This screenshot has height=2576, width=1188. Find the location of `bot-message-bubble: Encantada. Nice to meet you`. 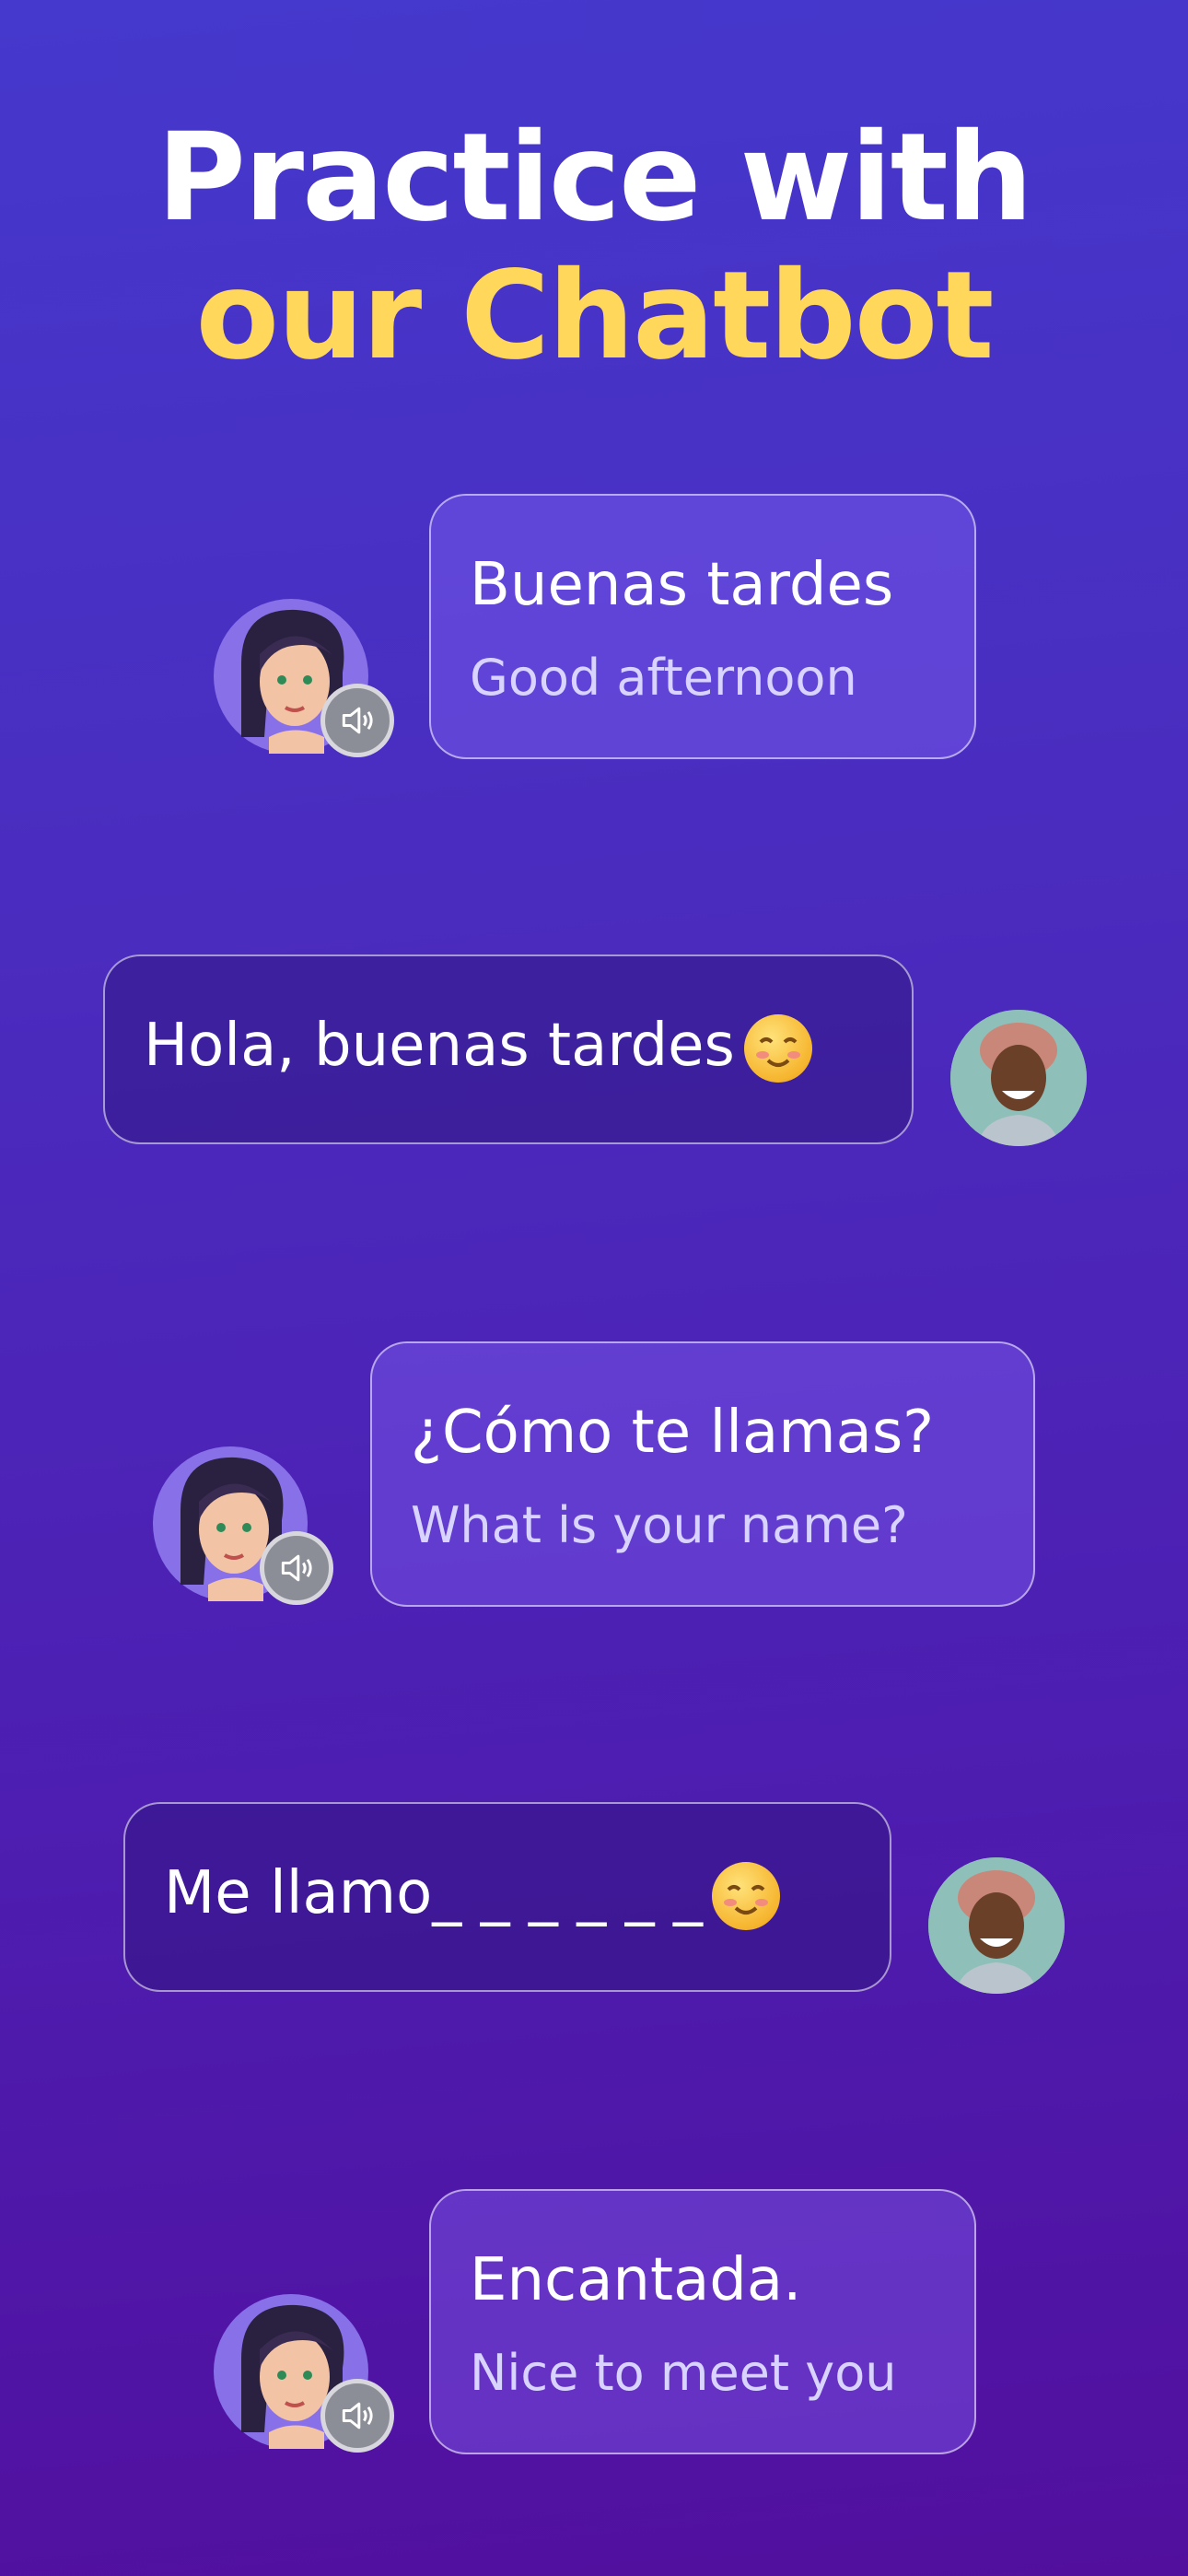

bot-message-bubble: Encantada. Nice to meet you is located at coordinates (702, 2321).